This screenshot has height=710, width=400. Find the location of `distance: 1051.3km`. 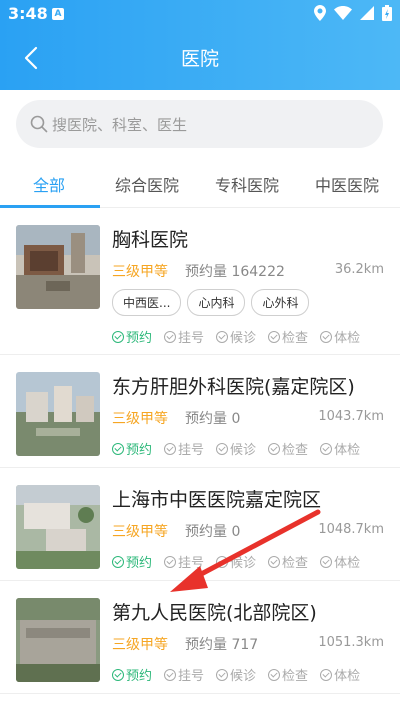

distance: 1051.3km is located at coordinates (351, 642).